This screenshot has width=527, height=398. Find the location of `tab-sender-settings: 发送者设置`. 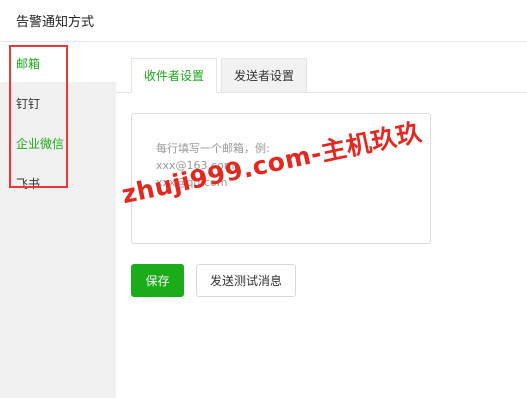

tab-sender-settings: 发送者设置 is located at coordinates (264, 75).